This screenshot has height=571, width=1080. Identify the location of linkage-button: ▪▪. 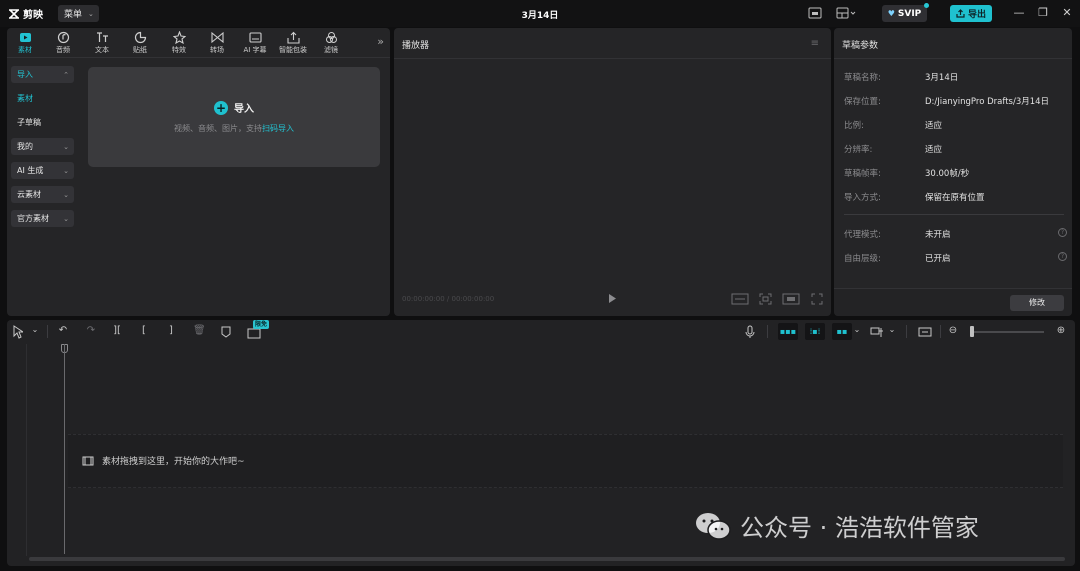
(842, 331).